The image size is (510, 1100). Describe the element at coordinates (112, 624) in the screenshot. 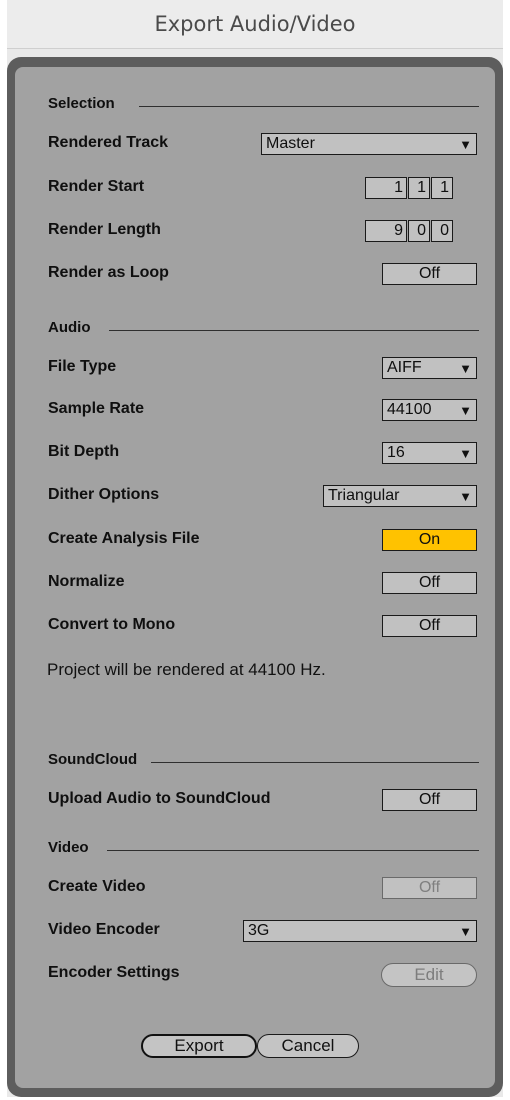

I see `convert-to-mono-label: Convert to Mono` at that location.